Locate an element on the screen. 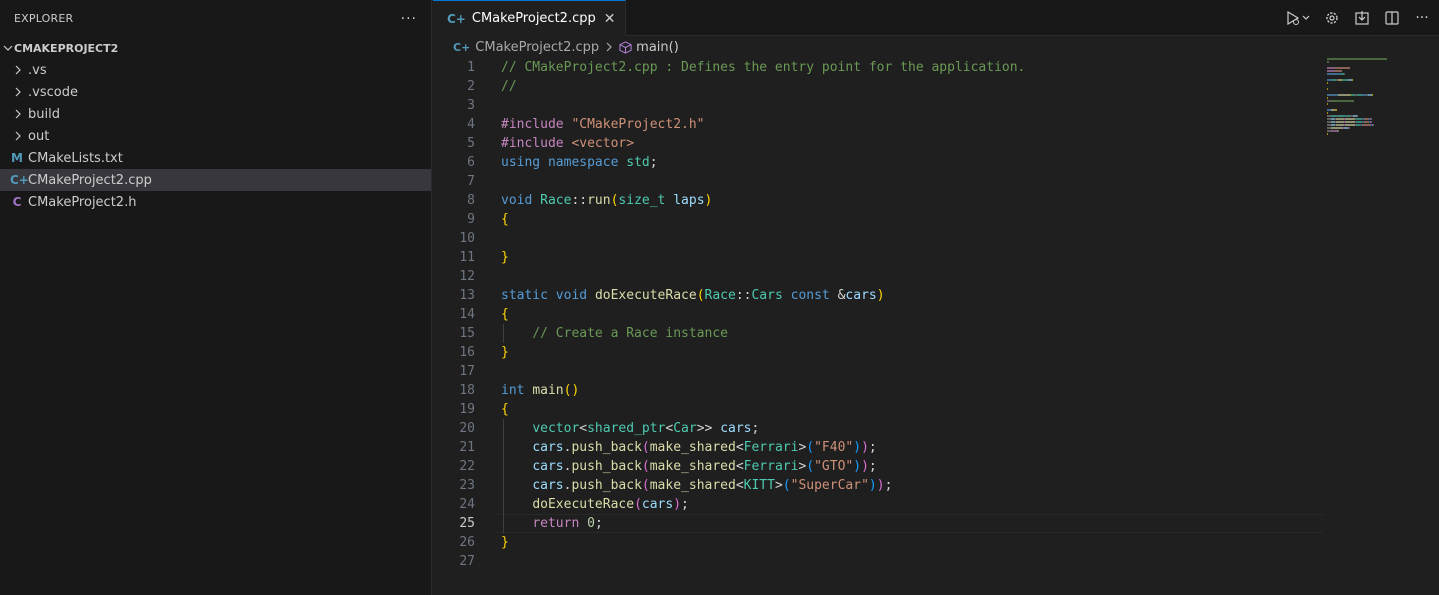 This screenshot has height=595, width=1439. code-line: 8 void Race::run(size_t laps) is located at coordinates (883, 200).